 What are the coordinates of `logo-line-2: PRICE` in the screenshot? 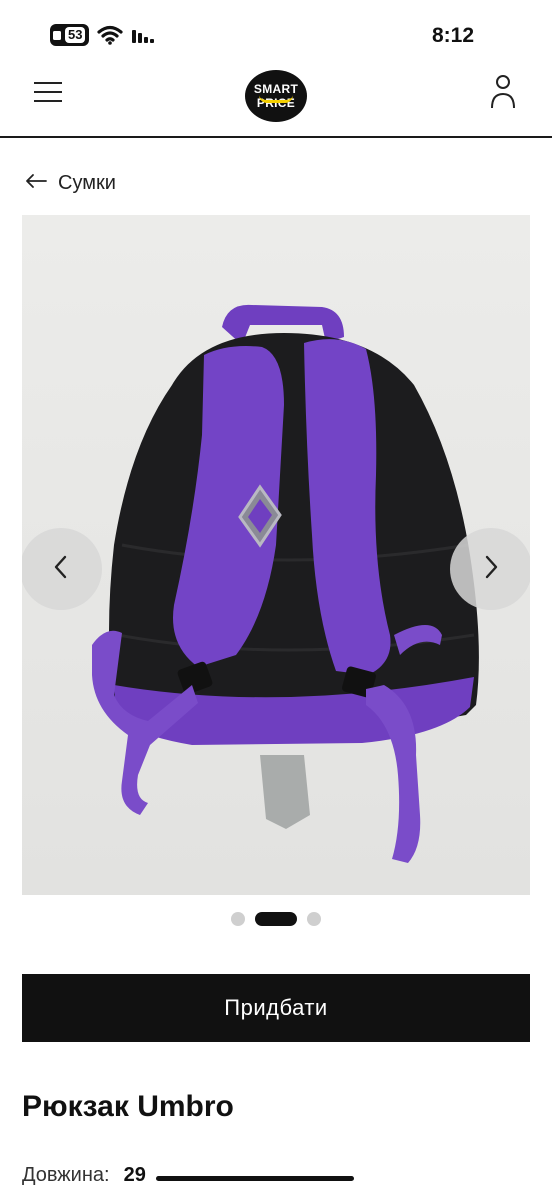 It's located at (276, 103).